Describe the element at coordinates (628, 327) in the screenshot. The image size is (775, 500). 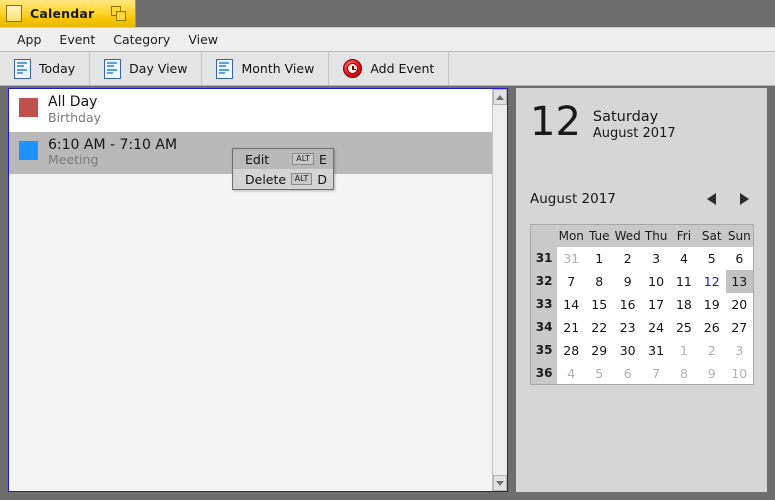
I see `calendar-day-cell: 23` at that location.